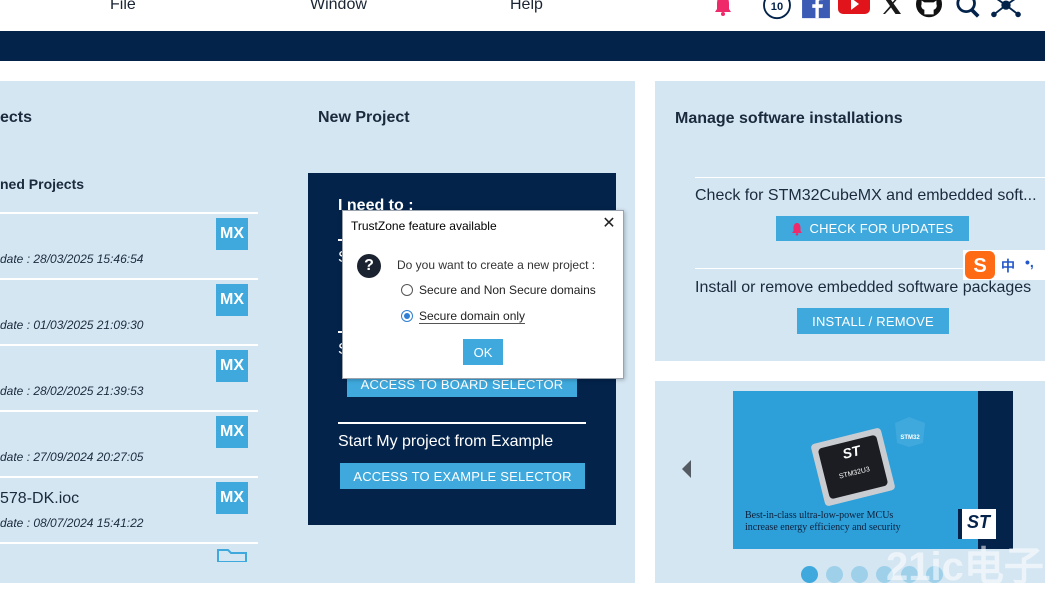  Describe the element at coordinates (129, 552) in the screenshot. I see `recent-project-row` at that location.